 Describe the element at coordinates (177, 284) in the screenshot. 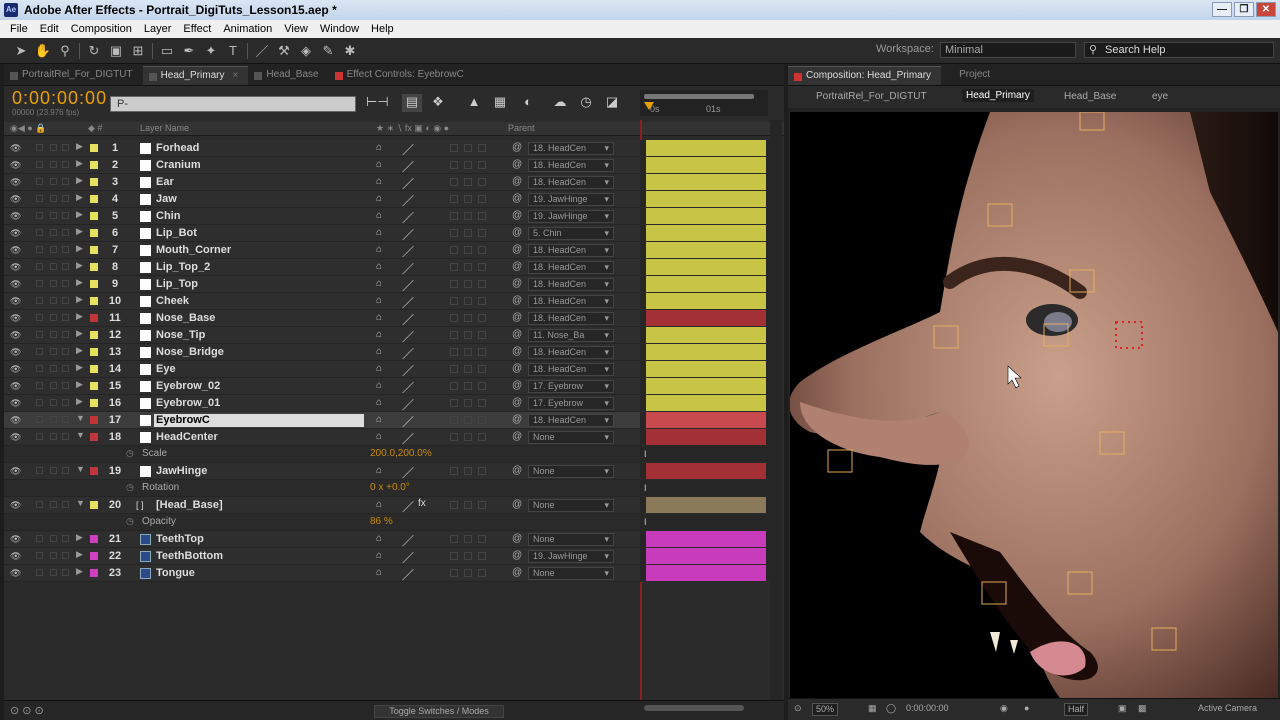

I see `layer-name: Lip_Top` at that location.